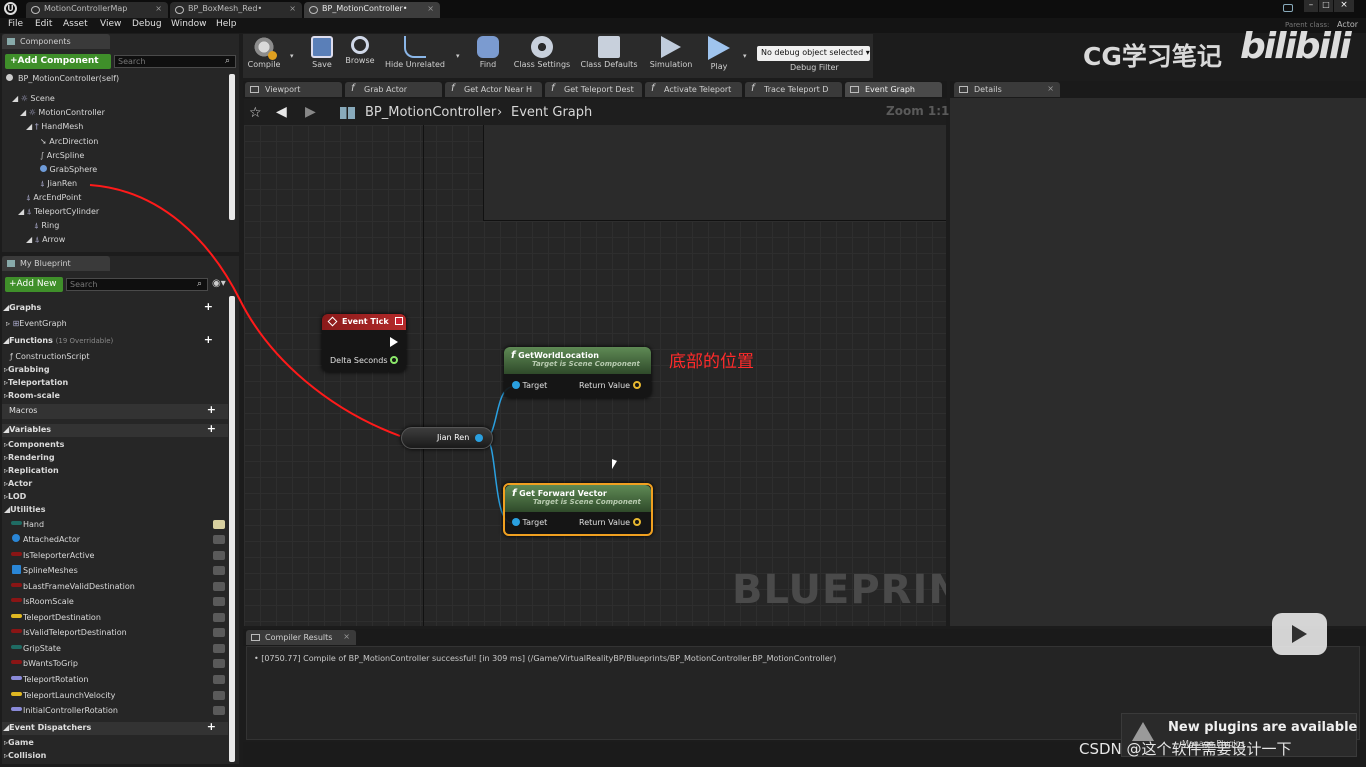  I want to click on tab-get-teleport-destination: f Get Teleport Dest, so click(593, 89).